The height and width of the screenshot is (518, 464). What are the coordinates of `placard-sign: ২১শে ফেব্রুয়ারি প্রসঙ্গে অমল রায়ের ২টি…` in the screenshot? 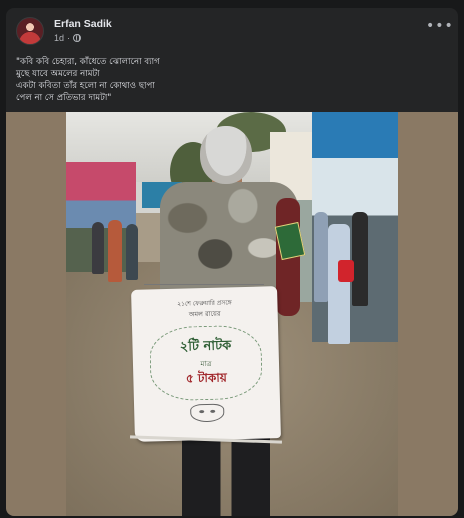 It's located at (206, 364).